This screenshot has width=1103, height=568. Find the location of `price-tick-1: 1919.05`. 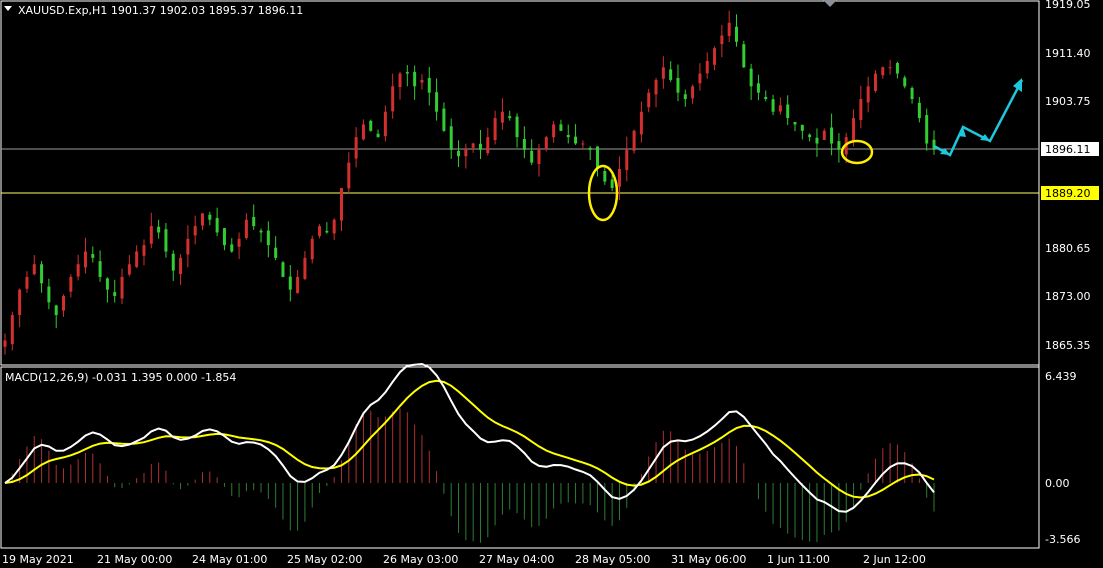

price-tick-1: 1919.05 is located at coordinates (1068, 5).